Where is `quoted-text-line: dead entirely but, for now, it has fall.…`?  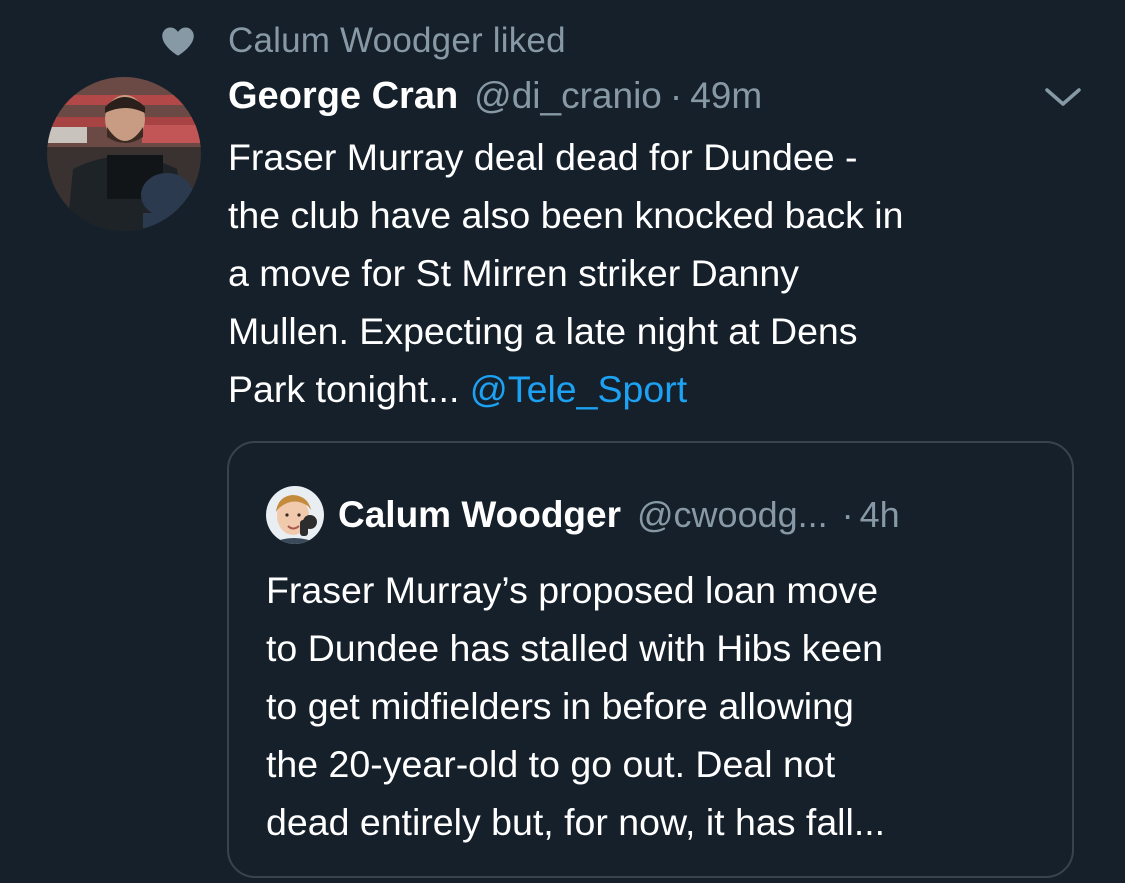
quoted-text-line: dead entirely but, for now, it has fall.… is located at coordinates (576, 822).